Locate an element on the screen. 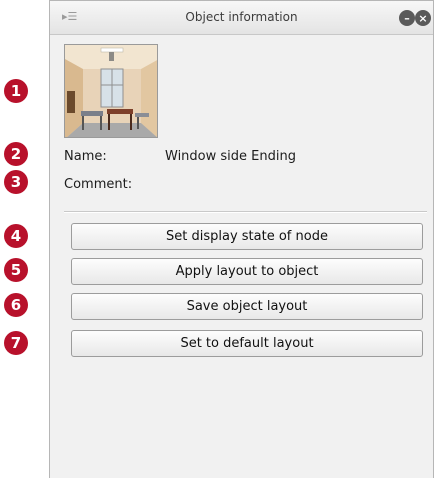 This screenshot has width=437, height=478. panel-title: Object information is located at coordinates (241, 17).